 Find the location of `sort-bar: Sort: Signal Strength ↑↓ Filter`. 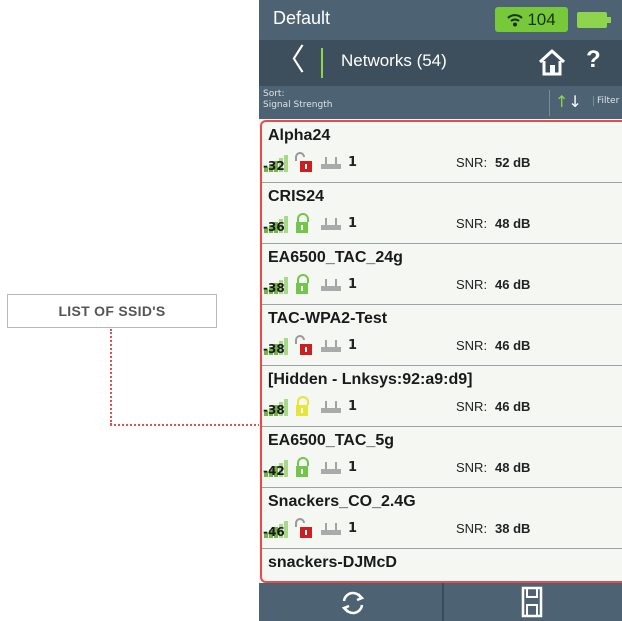

sort-bar: Sort: Signal Strength ↑↓ Filter is located at coordinates (440, 102).